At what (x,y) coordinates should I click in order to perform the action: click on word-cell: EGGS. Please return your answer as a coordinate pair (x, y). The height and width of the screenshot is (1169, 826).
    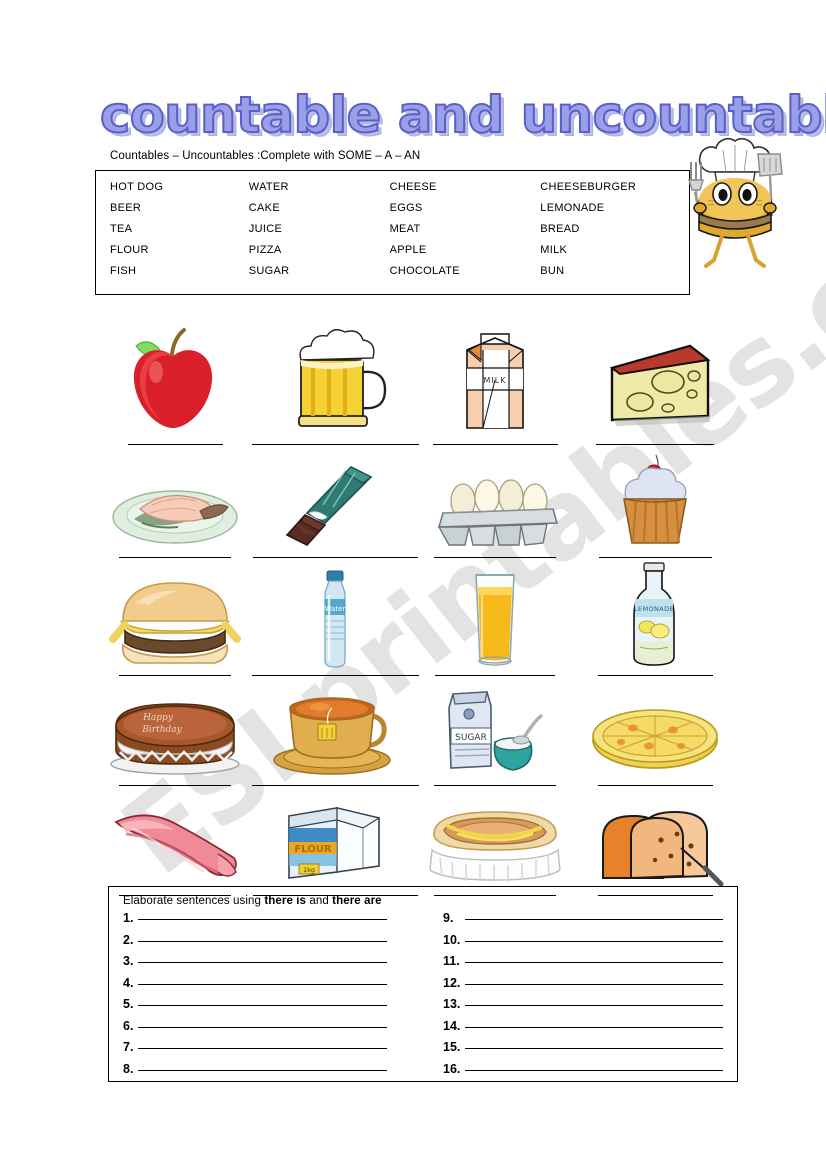
    Looking at the image, I should click on (406, 208).